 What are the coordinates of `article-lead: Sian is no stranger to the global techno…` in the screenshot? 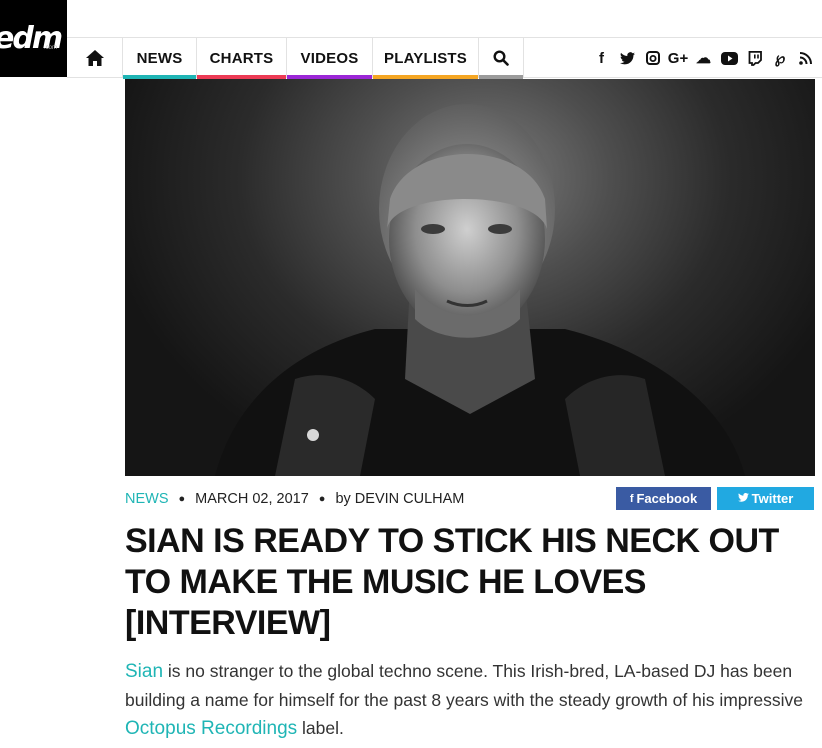 It's located at (470, 700).